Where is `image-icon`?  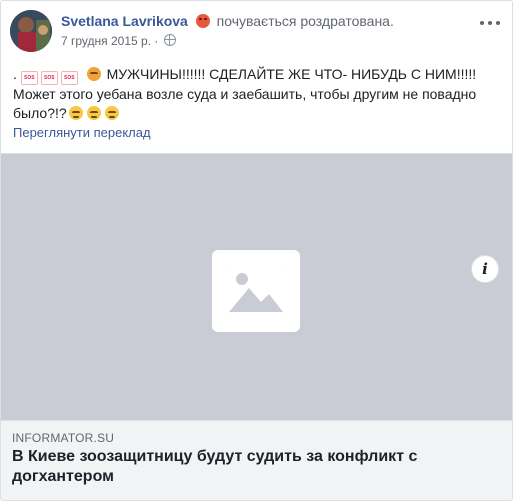 image-icon is located at coordinates (256, 290).